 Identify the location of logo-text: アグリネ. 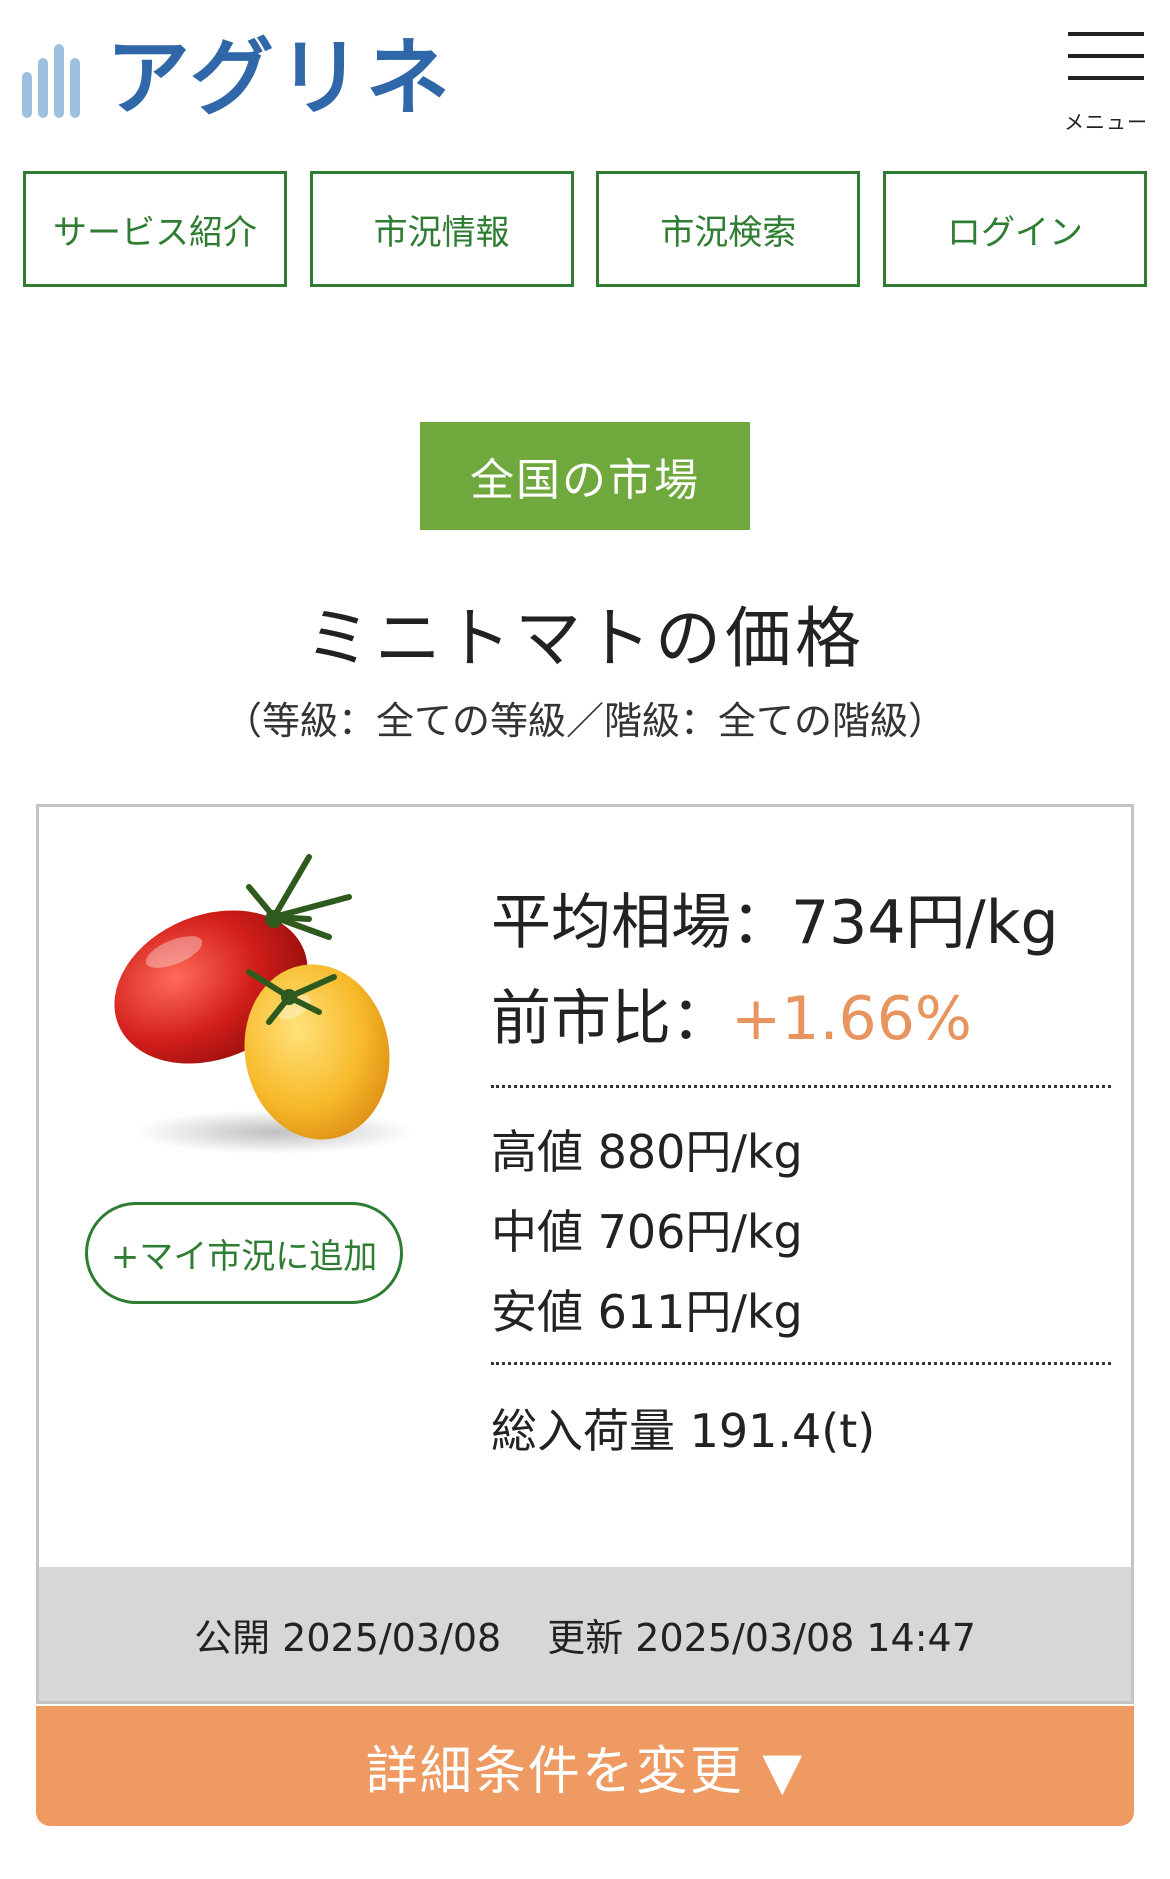
(280, 78).